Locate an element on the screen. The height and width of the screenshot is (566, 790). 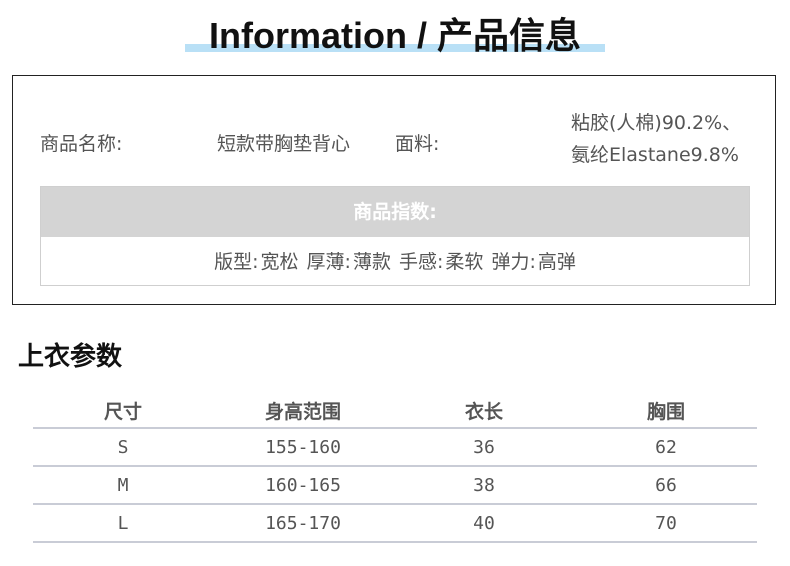
product-name-value: 短款带胸垫背心 is located at coordinates (284, 144).